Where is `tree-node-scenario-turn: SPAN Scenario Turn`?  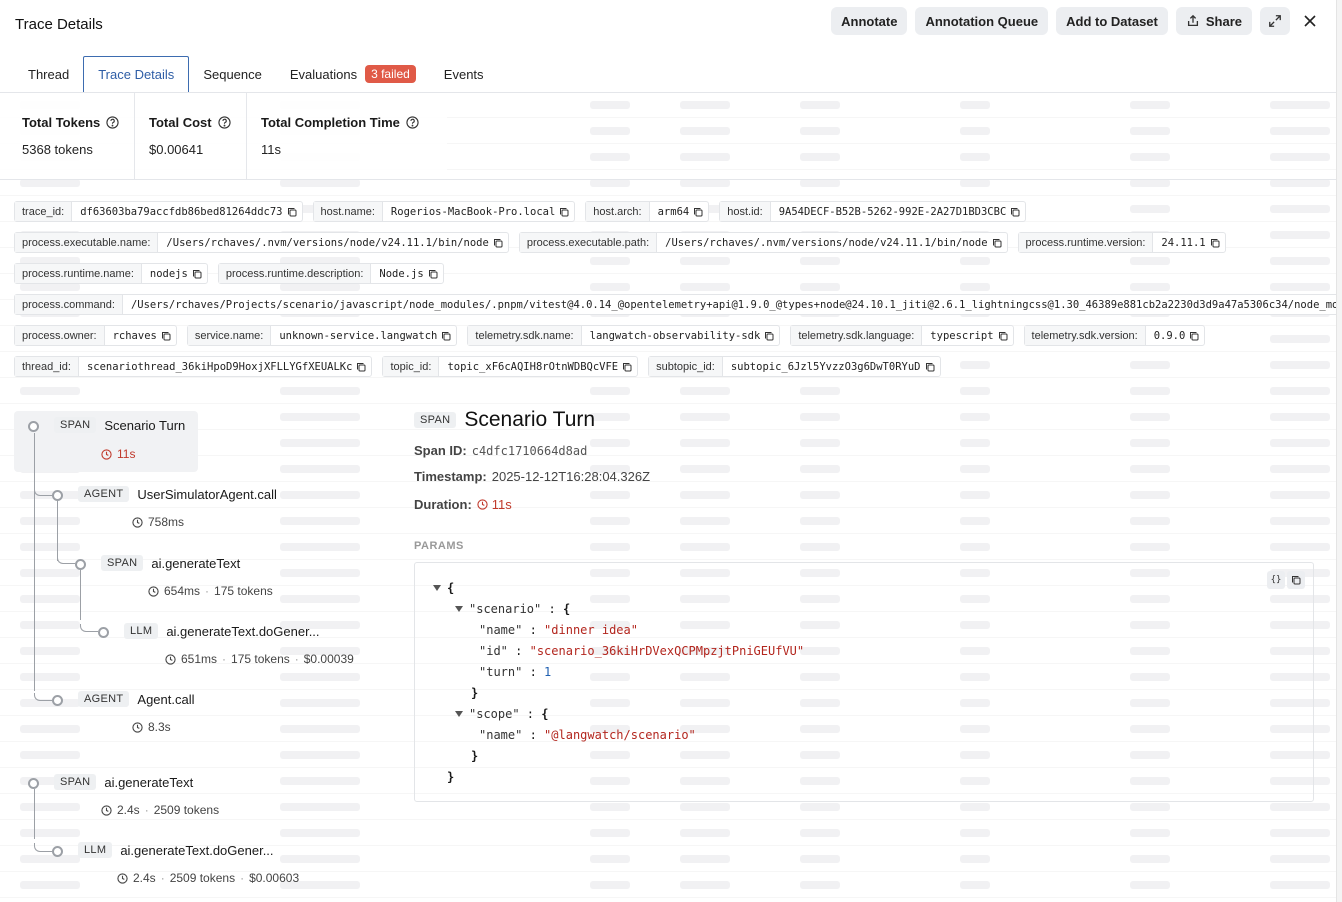 tree-node-scenario-turn: SPAN Scenario Turn is located at coordinates (119, 425).